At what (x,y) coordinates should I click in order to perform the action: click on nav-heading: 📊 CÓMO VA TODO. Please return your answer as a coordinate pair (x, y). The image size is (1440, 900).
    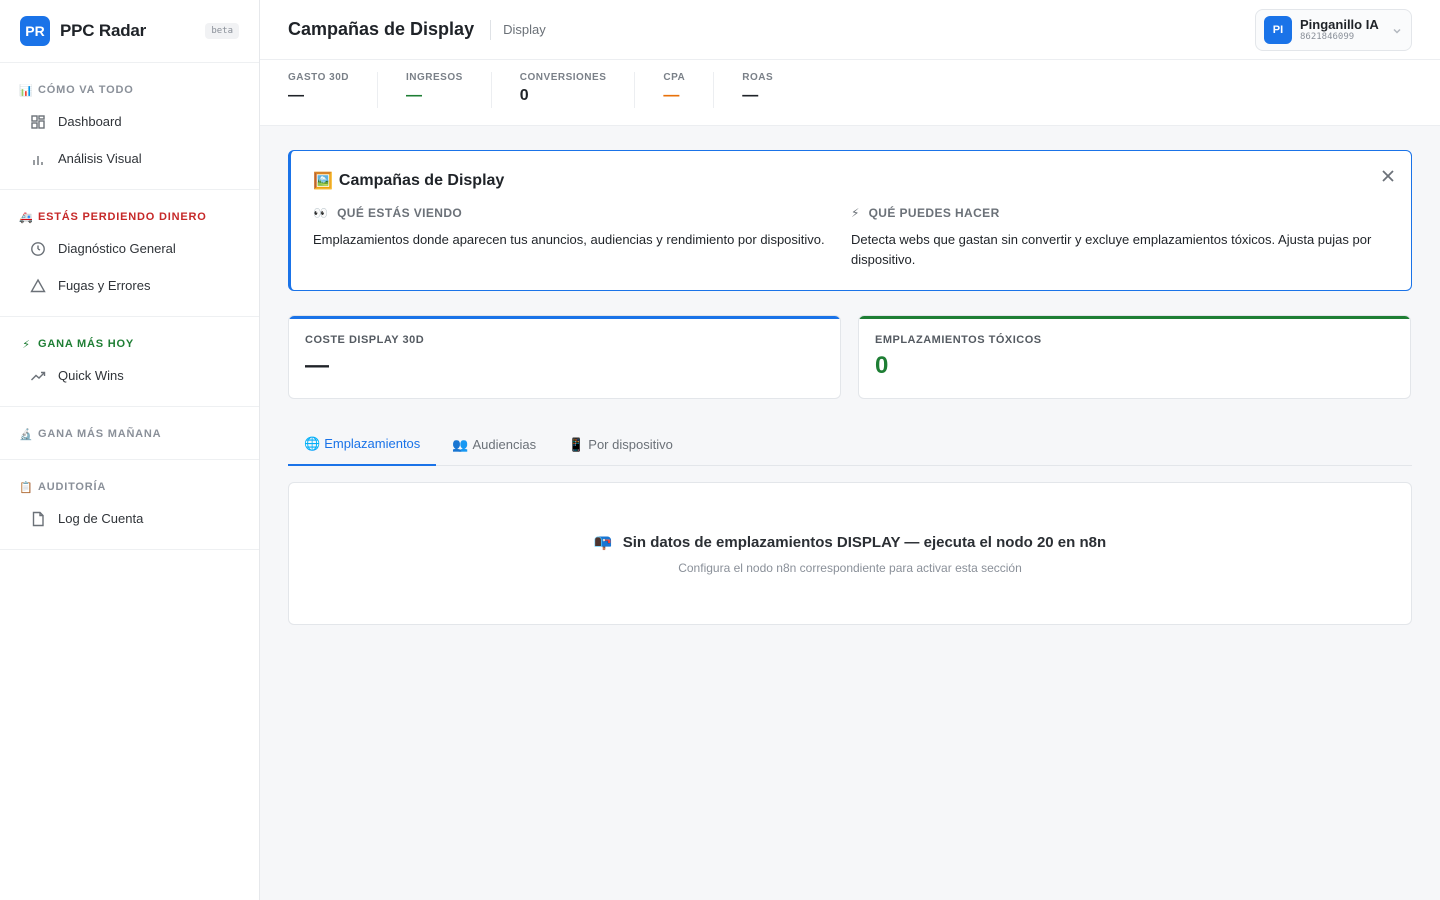
    Looking at the image, I should click on (129, 90).